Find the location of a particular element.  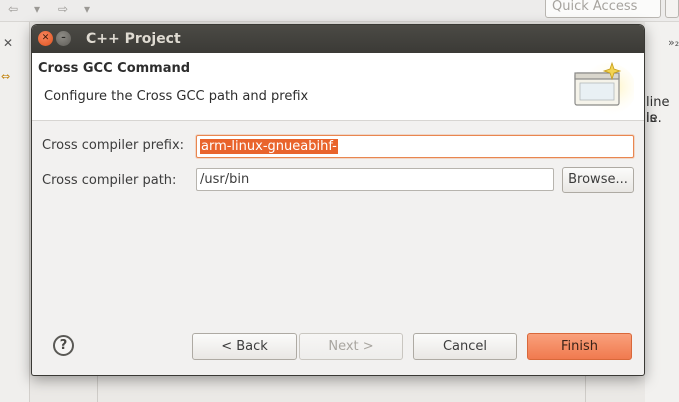

back-arrow-icon: ⇦ is located at coordinates (13, 10).